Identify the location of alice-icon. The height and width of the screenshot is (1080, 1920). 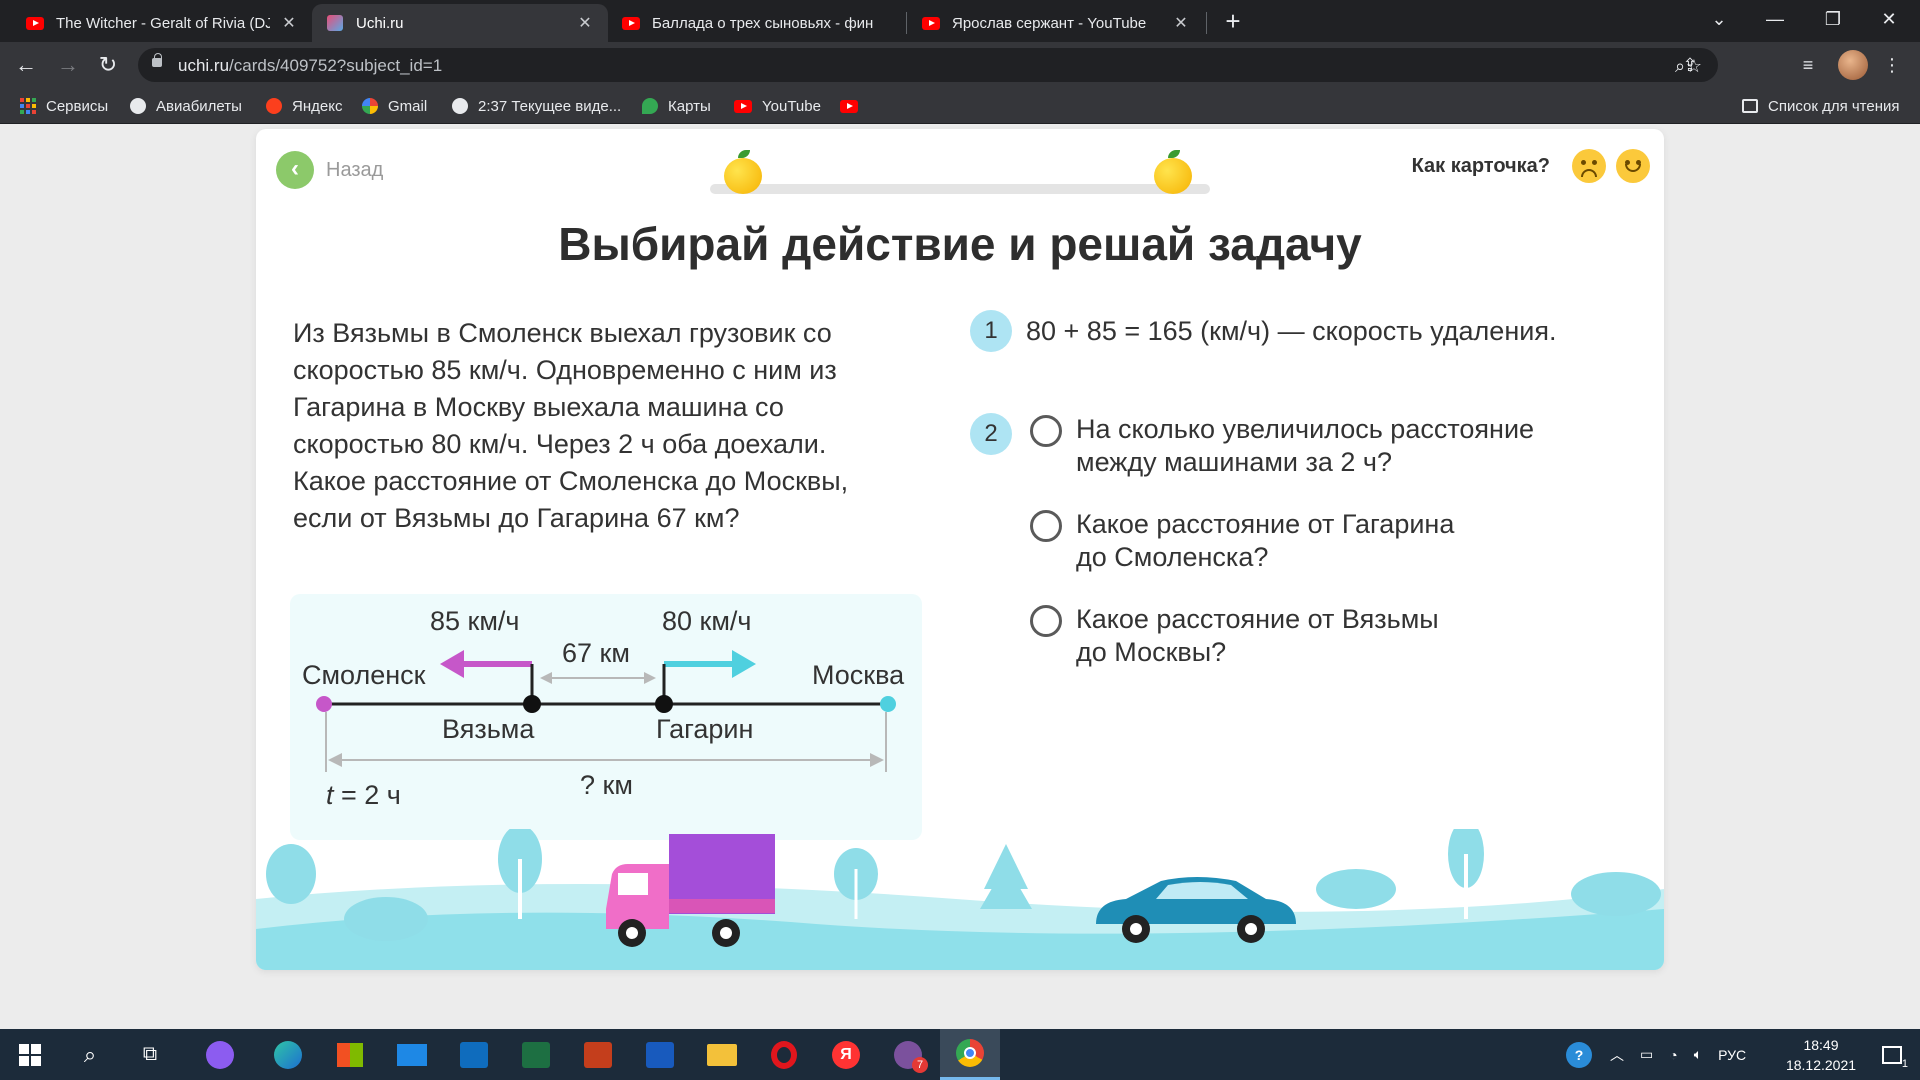
(220, 1054).